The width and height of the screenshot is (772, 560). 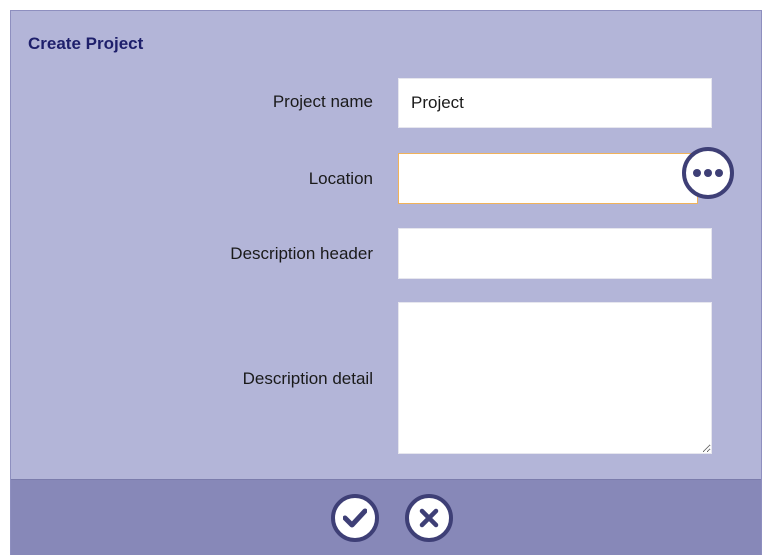 I want to click on description-detail-label: Description detail, so click(x=307, y=378).